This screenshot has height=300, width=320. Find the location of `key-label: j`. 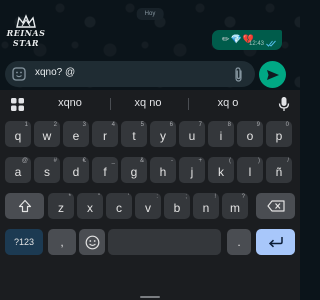

key-label: j is located at coordinates (192, 171).